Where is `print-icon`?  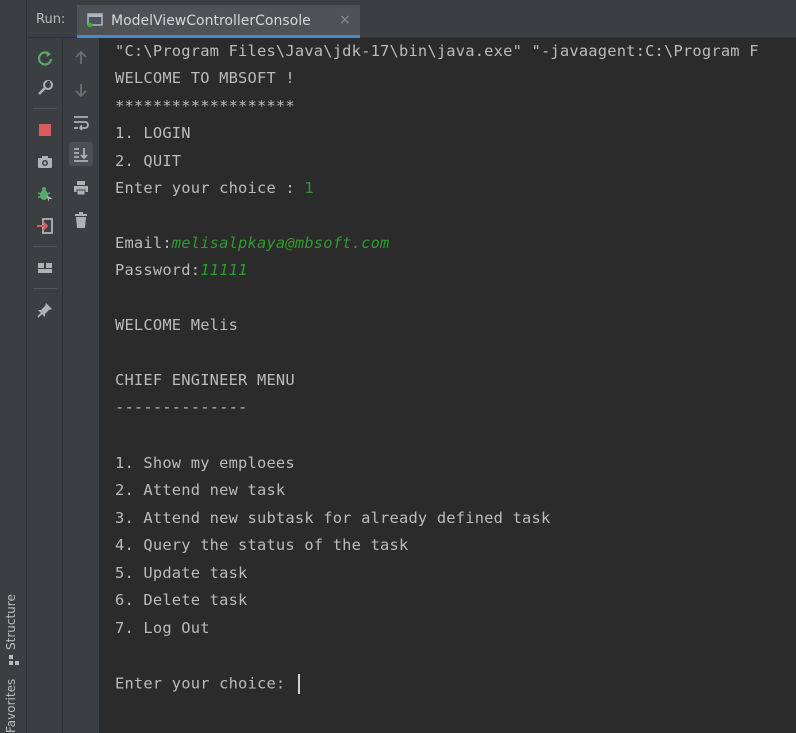
print-icon is located at coordinates (81, 188).